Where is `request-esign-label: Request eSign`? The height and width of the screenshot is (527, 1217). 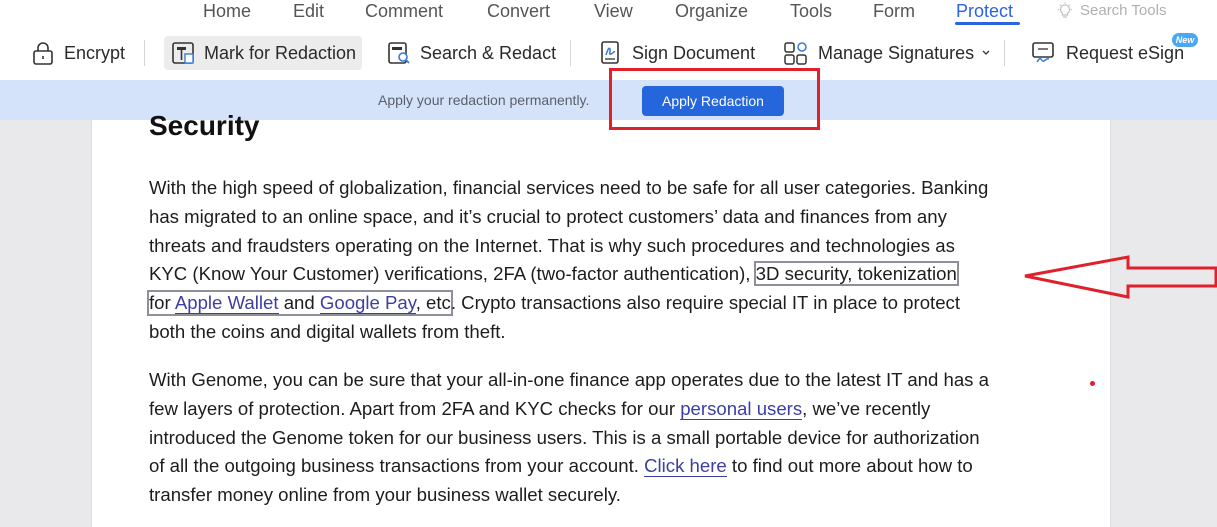 request-esign-label: Request eSign is located at coordinates (1125, 52).